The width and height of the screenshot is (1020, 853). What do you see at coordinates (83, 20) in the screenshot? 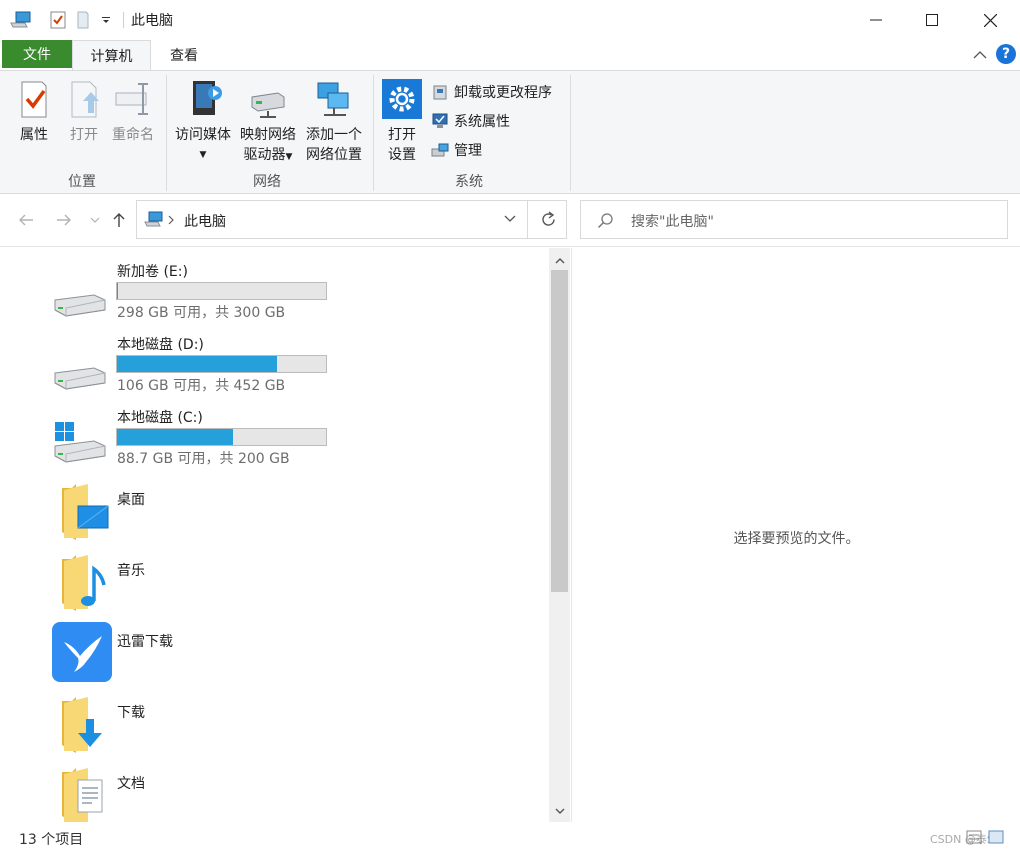
I see `new-folder-icon` at bounding box center [83, 20].